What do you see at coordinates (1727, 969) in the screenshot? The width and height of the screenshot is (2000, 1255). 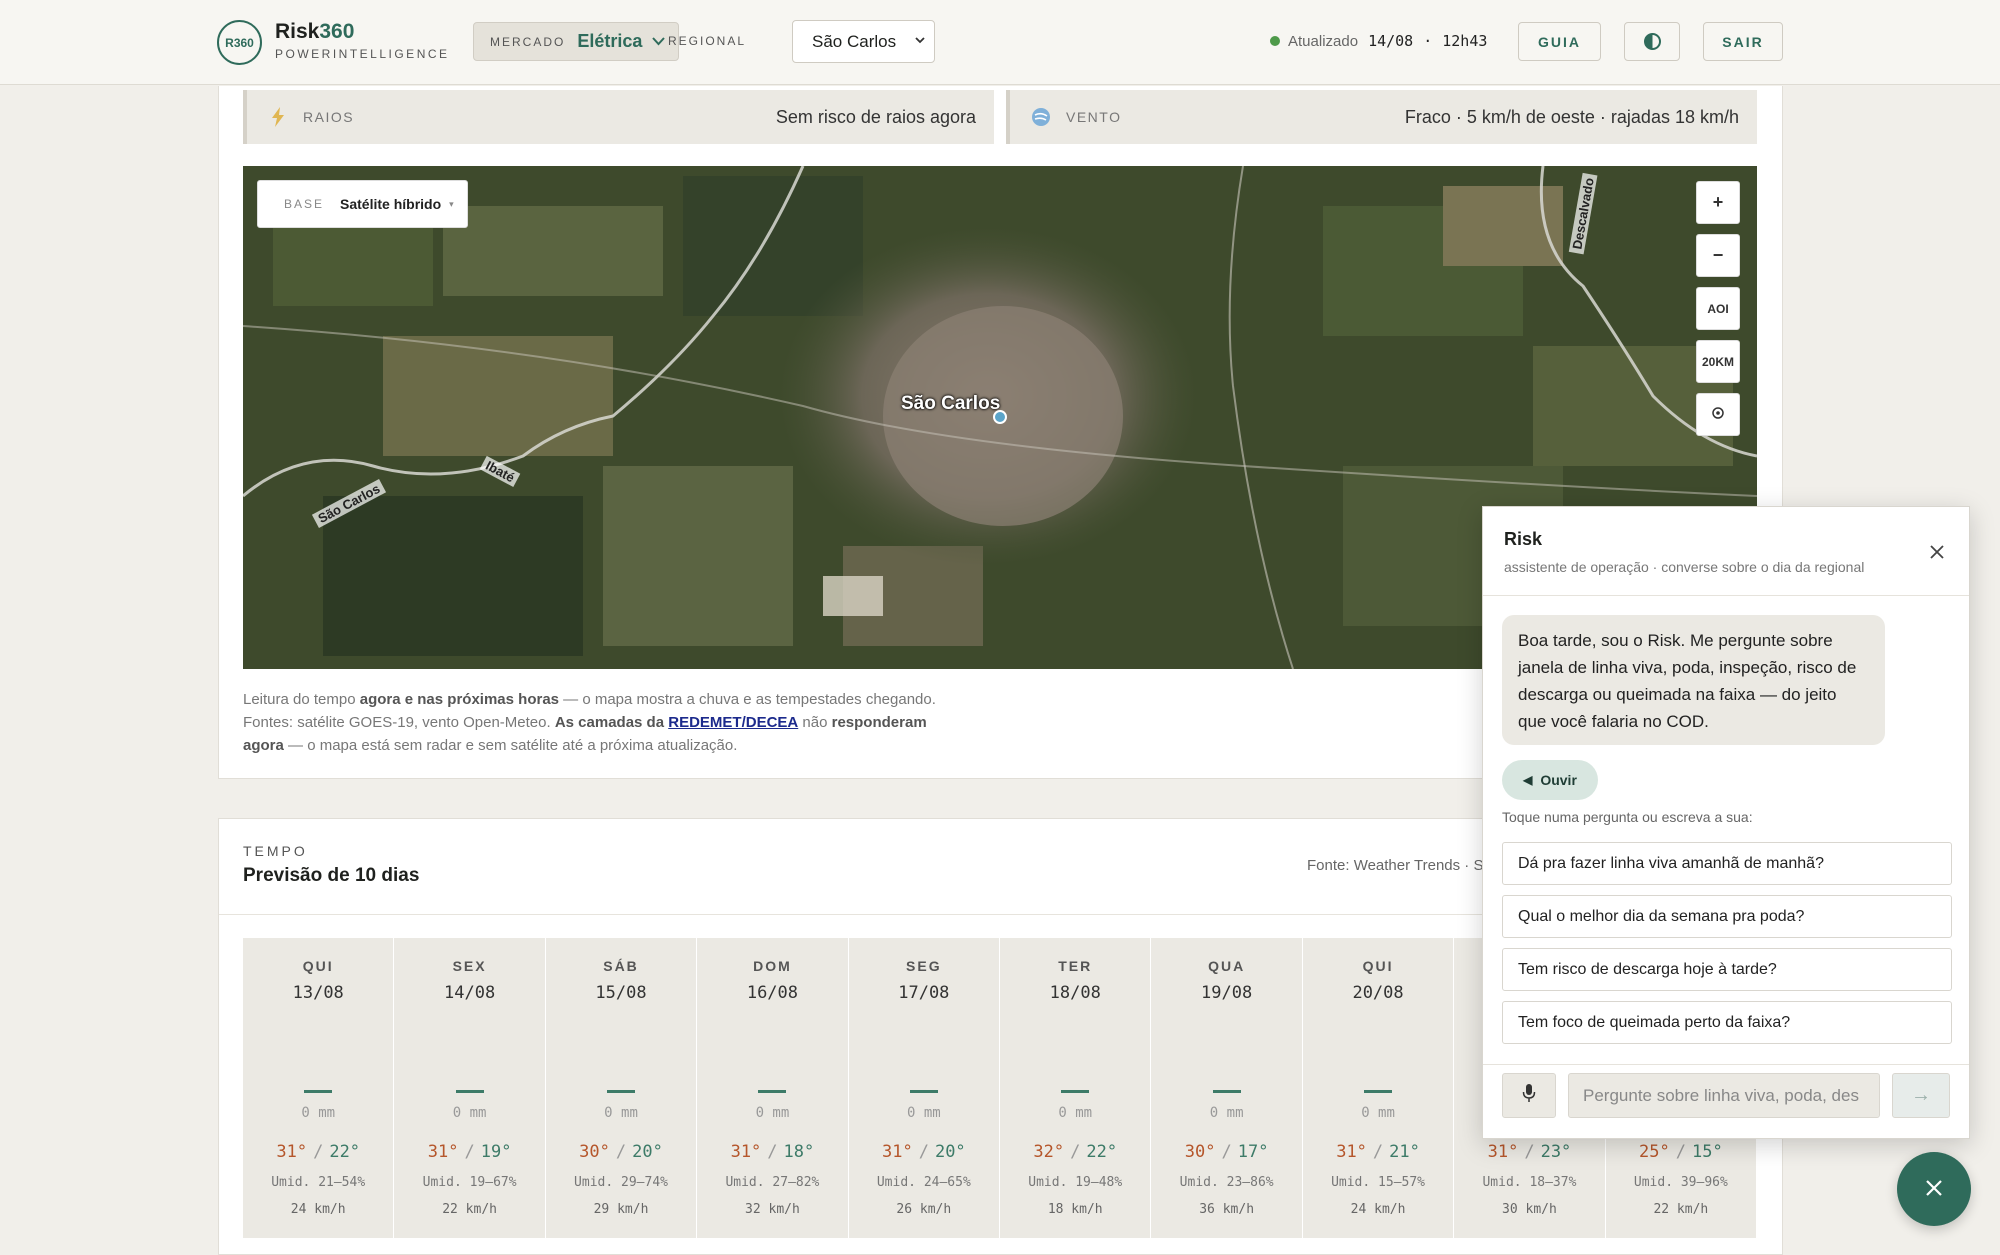 I see `suggestion-button: Tem risco de descarga hoje à tarde?` at bounding box center [1727, 969].